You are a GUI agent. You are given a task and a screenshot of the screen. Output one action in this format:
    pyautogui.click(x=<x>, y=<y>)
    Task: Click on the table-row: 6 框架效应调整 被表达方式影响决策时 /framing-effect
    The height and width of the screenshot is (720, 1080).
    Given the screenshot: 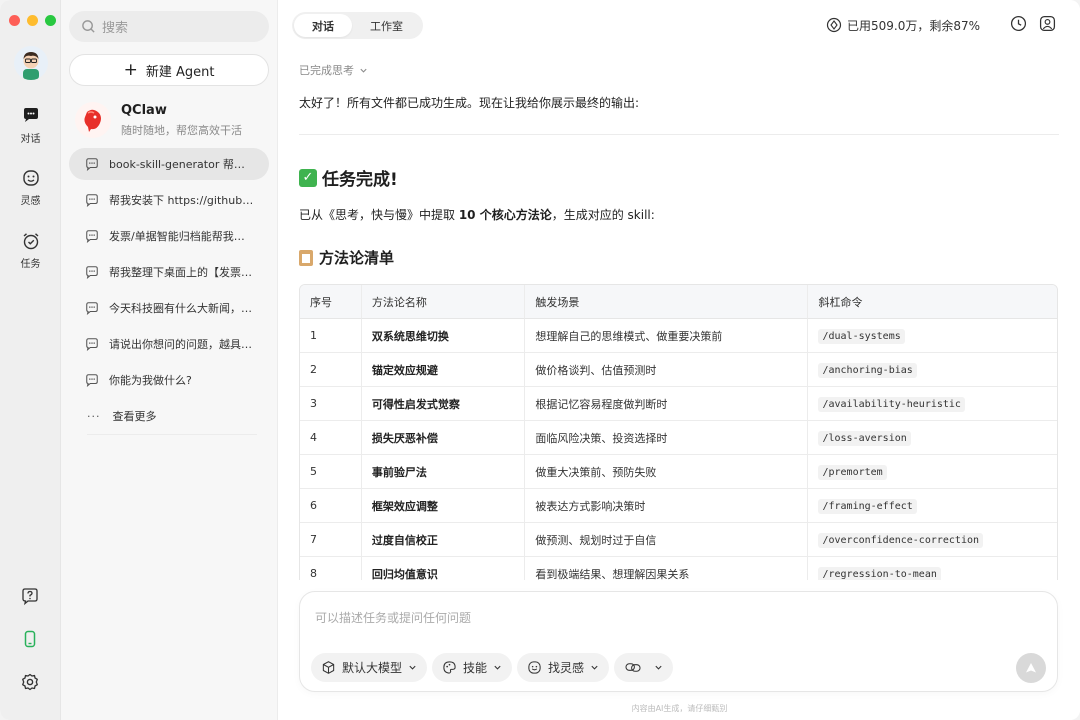 What is the action you would take?
    pyautogui.click(x=678, y=506)
    